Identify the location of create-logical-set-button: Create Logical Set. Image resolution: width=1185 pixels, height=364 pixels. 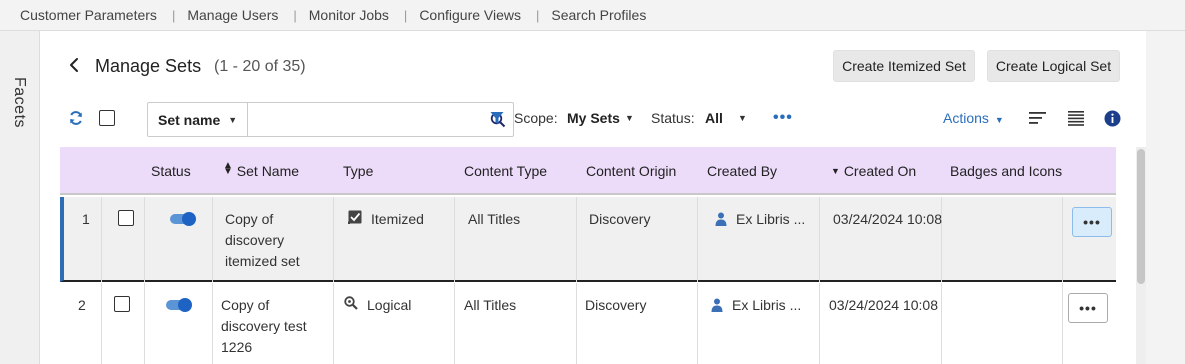
(1053, 66).